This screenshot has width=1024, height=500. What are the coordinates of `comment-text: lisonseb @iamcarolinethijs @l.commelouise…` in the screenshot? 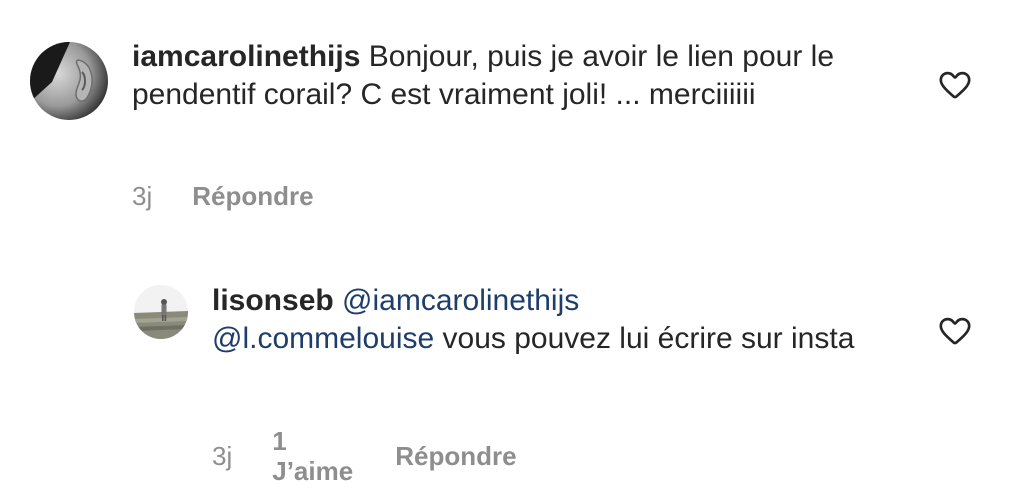 It's located at (562, 320).